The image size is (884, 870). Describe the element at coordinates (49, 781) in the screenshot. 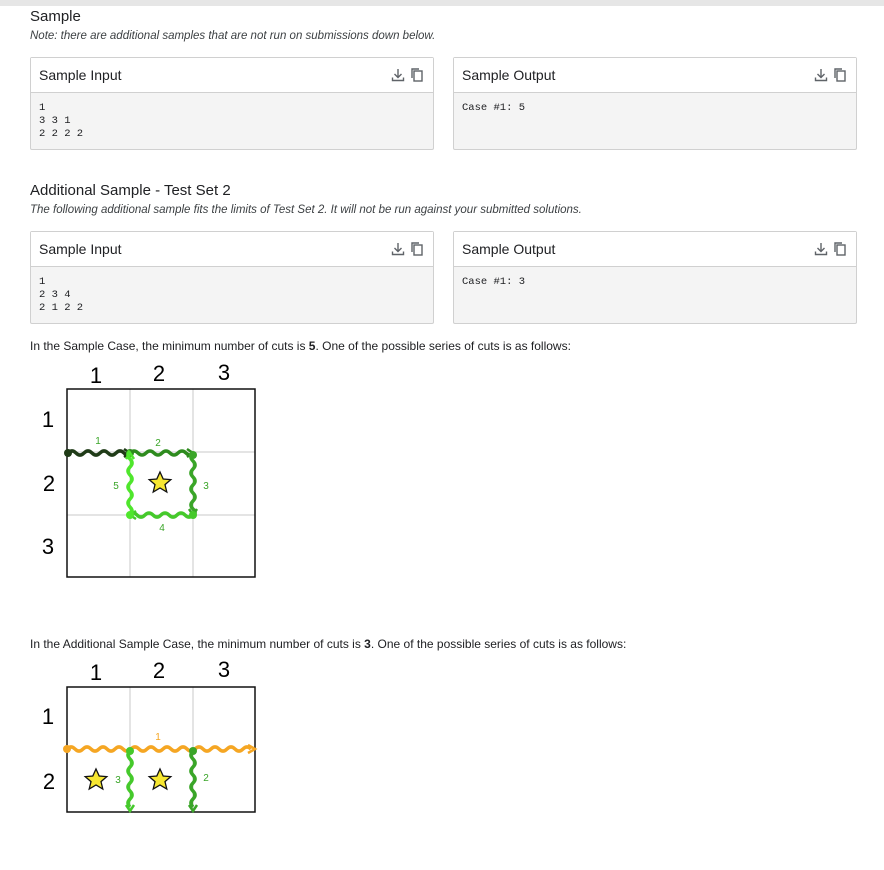

I see `fig2-row-label: 2` at that location.